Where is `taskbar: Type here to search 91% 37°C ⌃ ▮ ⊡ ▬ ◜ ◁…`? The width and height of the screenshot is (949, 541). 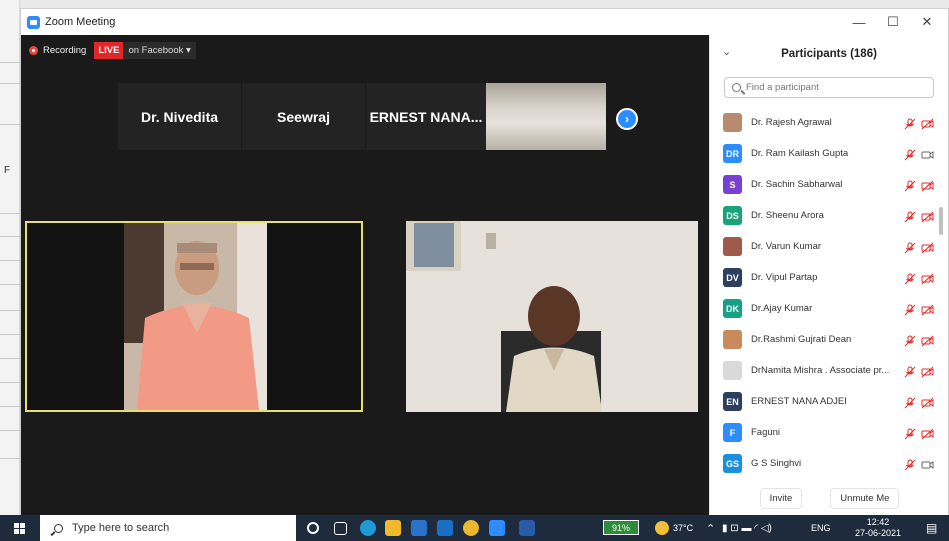 taskbar: Type here to search 91% 37°C ⌃ ▮ ⊡ ▬ ◜ ◁… is located at coordinates (474, 528).